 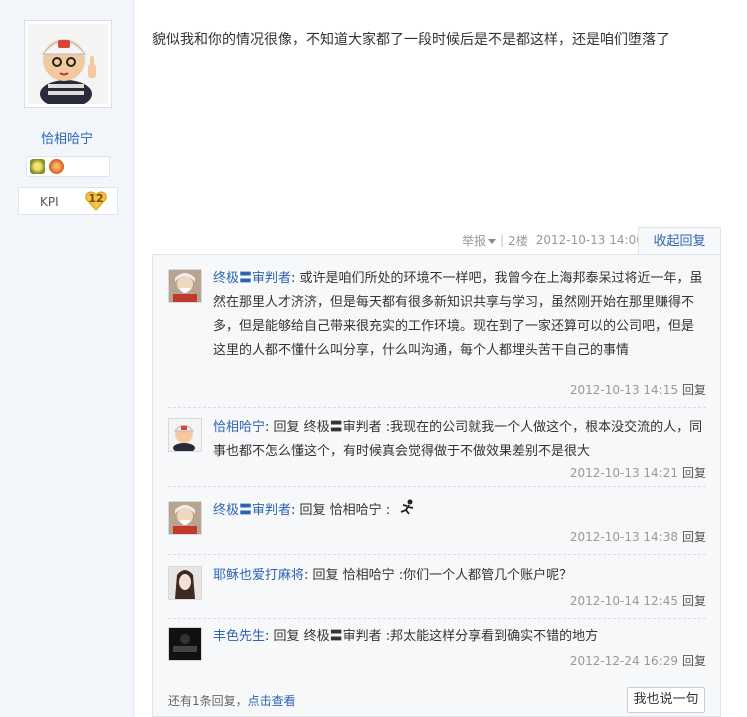 What do you see at coordinates (408, 512) in the screenshot?
I see `running-emoticon-icon` at bounding box center [408, 512].